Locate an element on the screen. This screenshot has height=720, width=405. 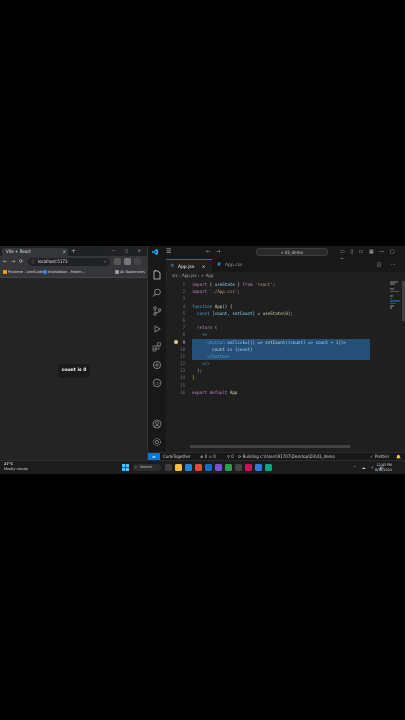
weather-condition: Mostly cloudy is located at coordinates (16, 469).